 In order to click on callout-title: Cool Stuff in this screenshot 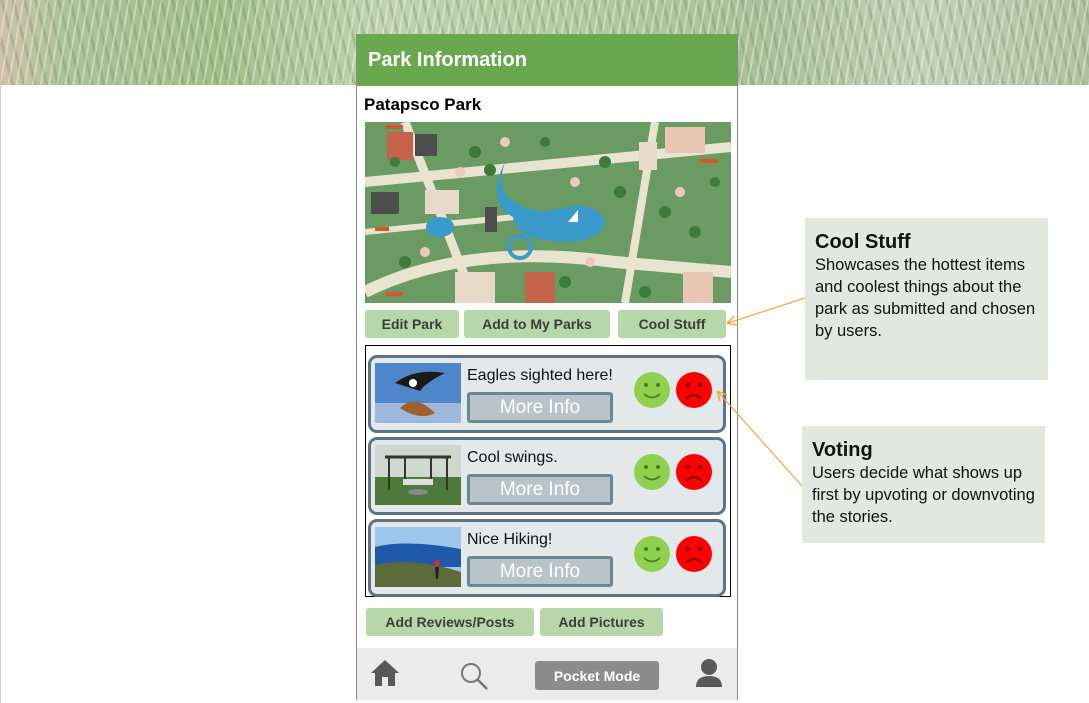, I will do `click(863, 242)`.